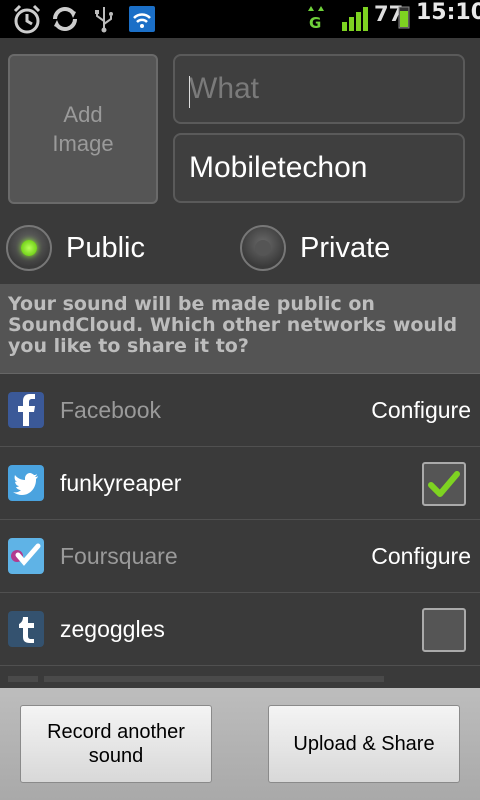  Describe the element at coordinates (355, 19) in the screenshot. I see `signal-icon` at that location.